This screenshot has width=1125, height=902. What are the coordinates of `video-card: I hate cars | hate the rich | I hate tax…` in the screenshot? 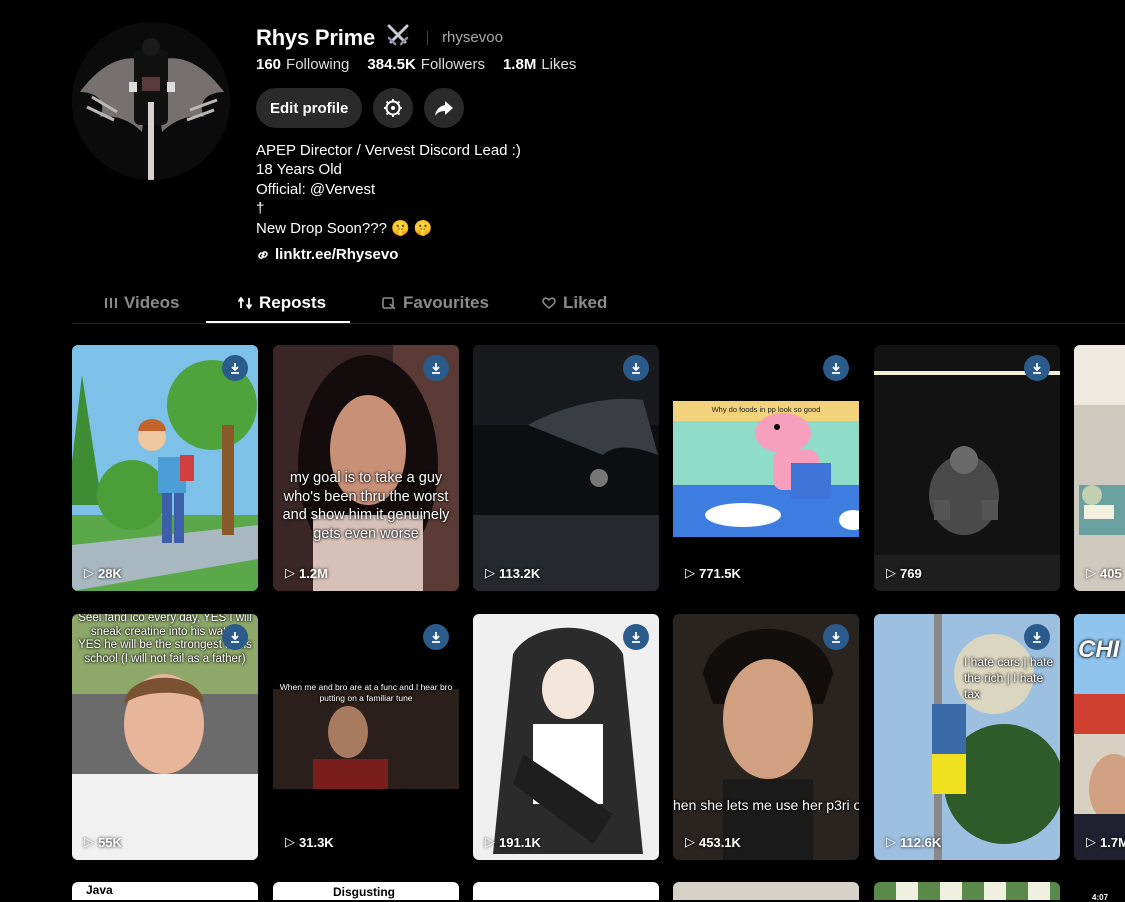 It's located at (967, 737).